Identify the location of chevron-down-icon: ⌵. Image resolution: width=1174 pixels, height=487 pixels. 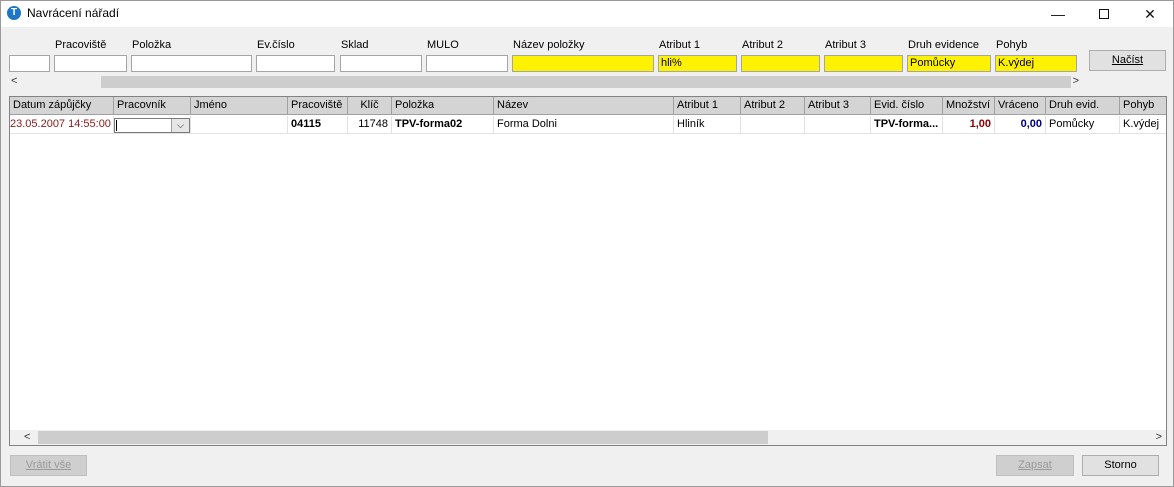
(180, 125).